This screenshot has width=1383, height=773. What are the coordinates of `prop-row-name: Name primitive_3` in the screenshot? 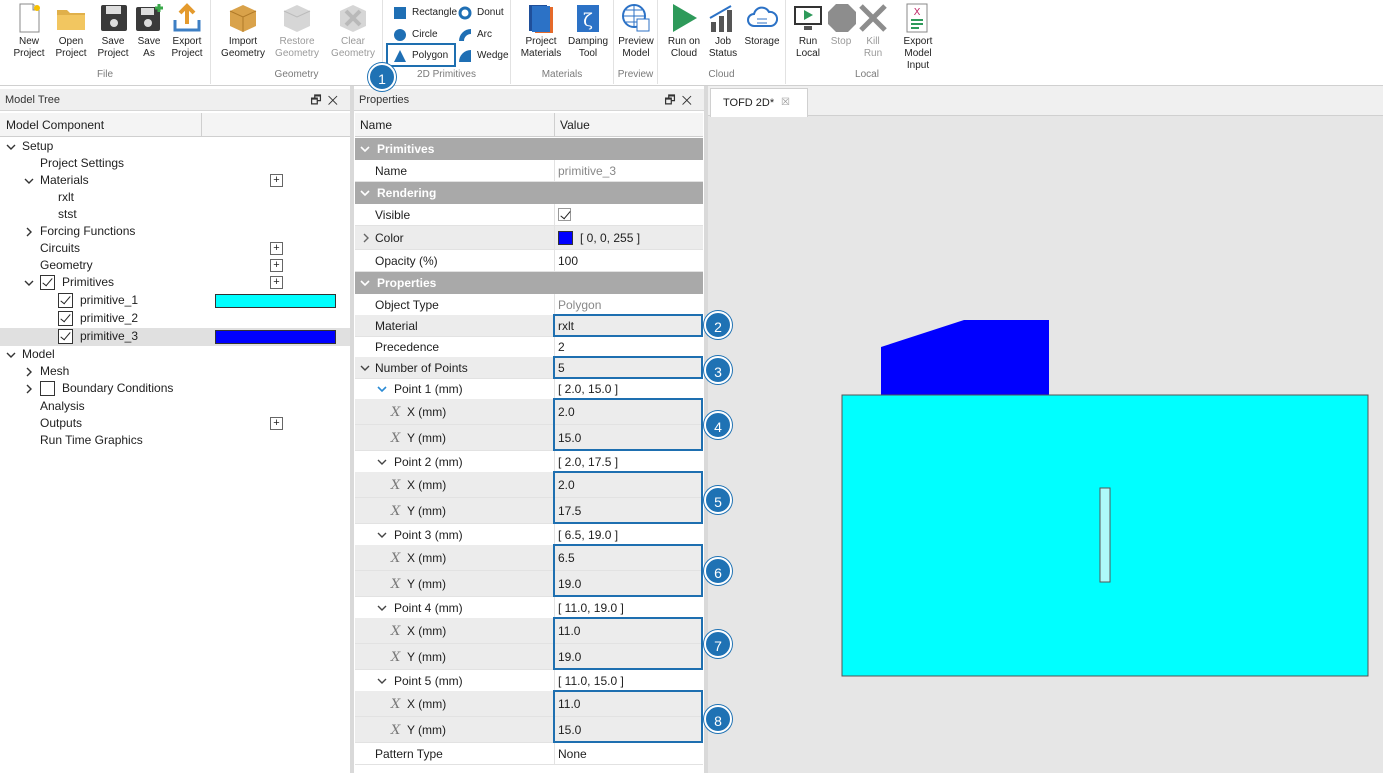 It's located at (529, 171).